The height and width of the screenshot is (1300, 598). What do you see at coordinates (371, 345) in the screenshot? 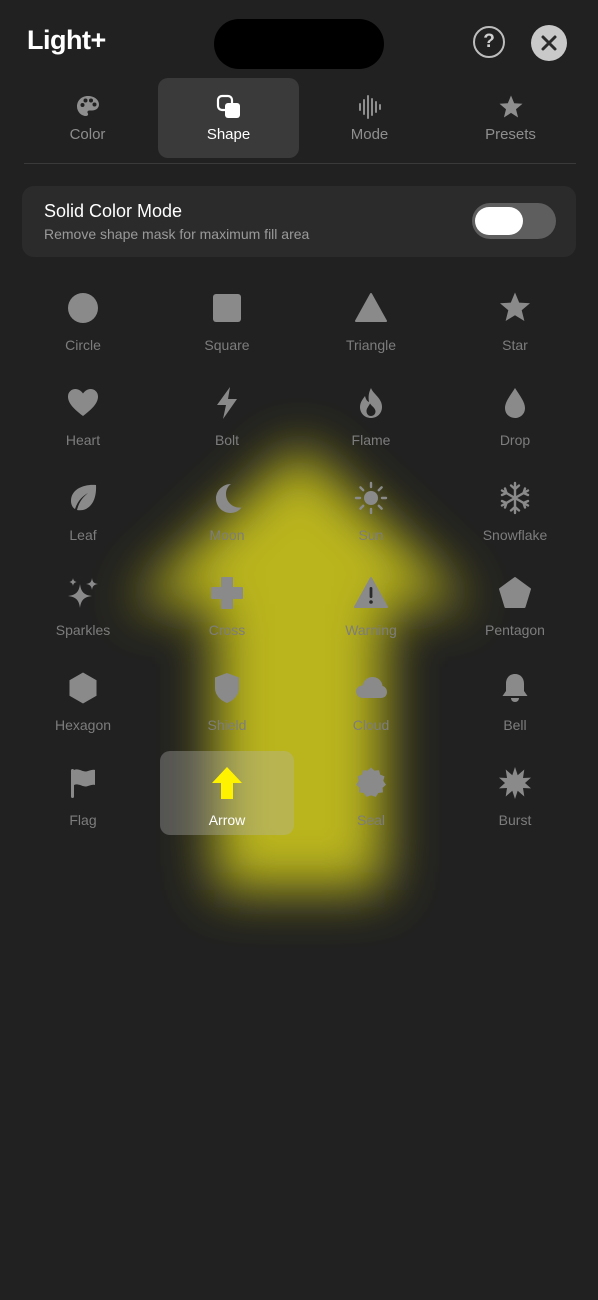
I see `shape-label: Triangle` at bounding box center [371, 345].